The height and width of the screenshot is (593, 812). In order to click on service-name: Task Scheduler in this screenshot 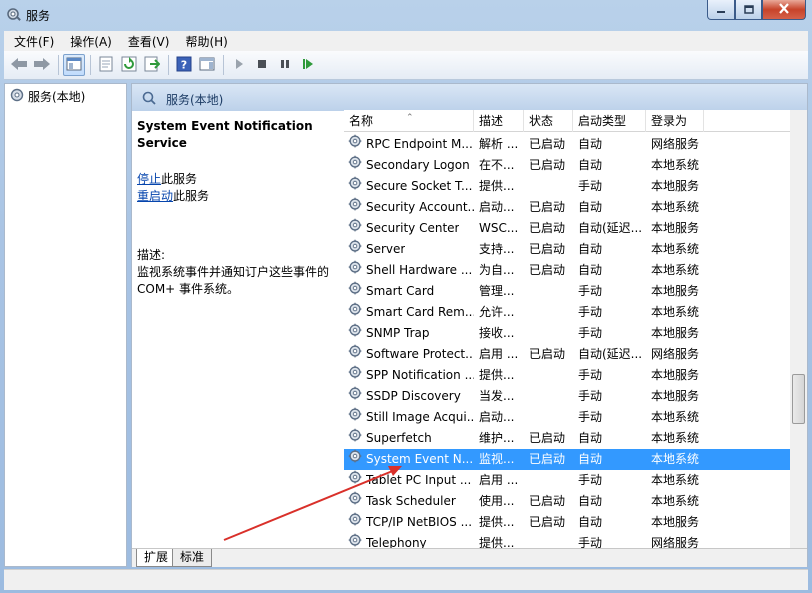, I will do `click(411, 501)`.